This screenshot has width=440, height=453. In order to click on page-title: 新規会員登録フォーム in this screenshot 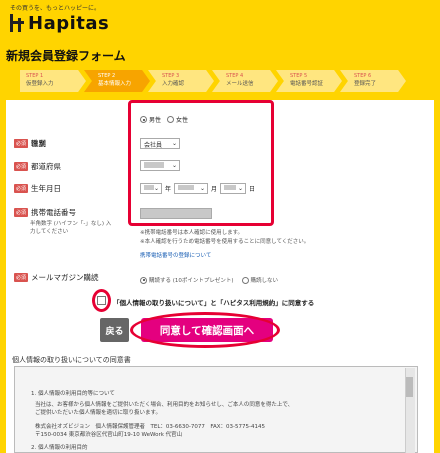, I will do `click(66, 56)`.